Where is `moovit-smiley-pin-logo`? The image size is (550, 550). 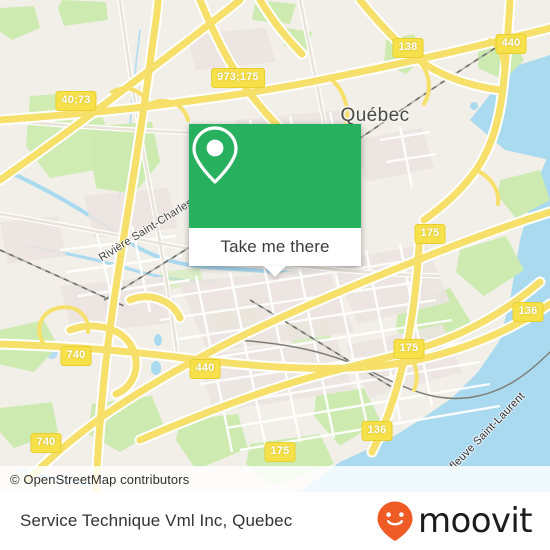 moovit-smiley-pin-logo is located at coordinates (395, 521).